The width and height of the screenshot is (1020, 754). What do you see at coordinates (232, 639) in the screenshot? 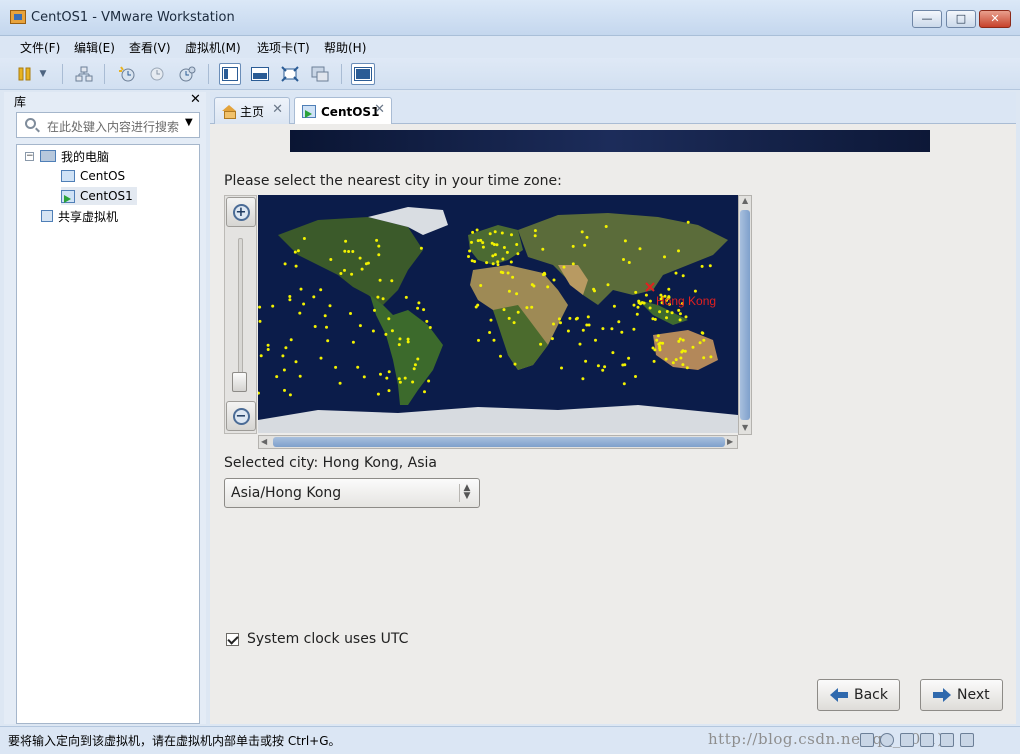
I see `utc-checkbox` at bounding box center [232, 639].